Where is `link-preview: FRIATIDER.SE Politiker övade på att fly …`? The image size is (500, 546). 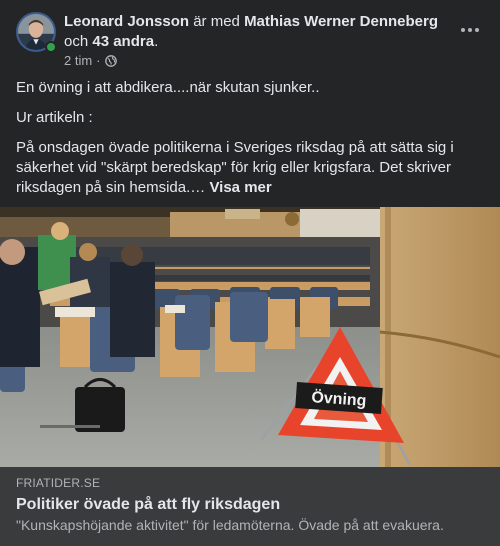 link-preview: FRIATIDER.SE Politiker övade på att fly … is located at coordinates (250, 506).